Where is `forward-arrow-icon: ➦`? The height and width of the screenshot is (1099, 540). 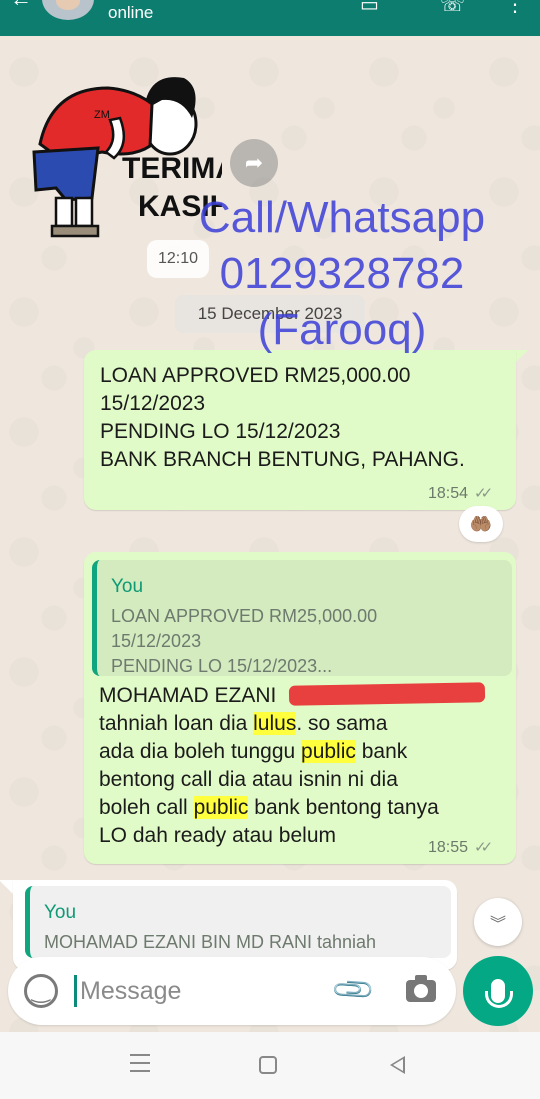
forward-arrow-icon: ➦ is located at coordinates (254, 162).